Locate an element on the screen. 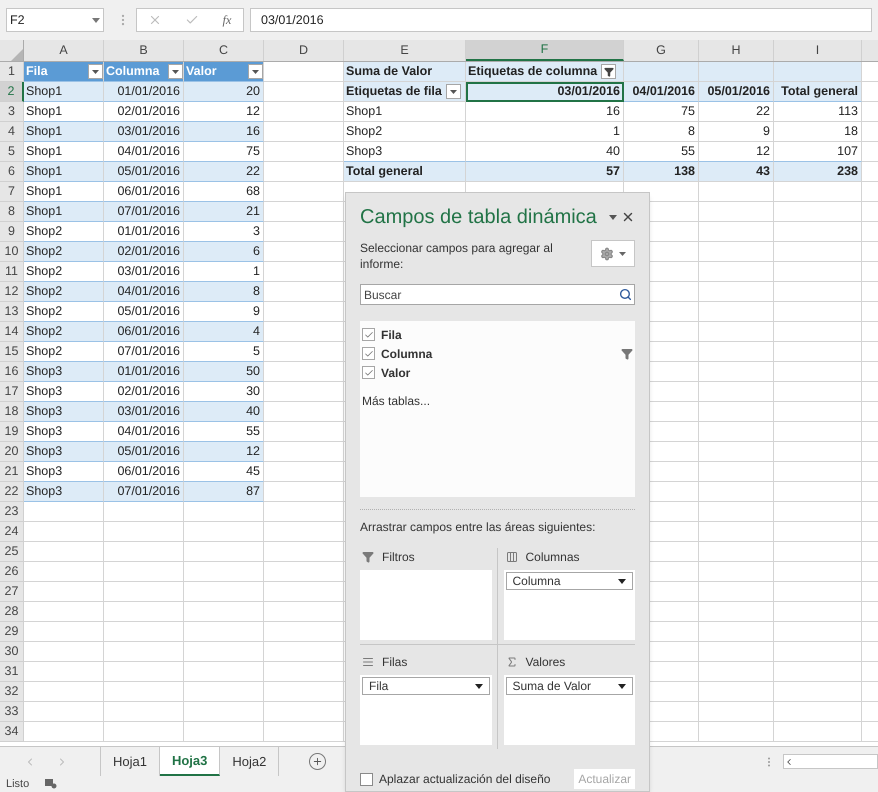 The width and height of the screenshot is (878, 792). table-cell: 30 is located at coordinates (224, 392).